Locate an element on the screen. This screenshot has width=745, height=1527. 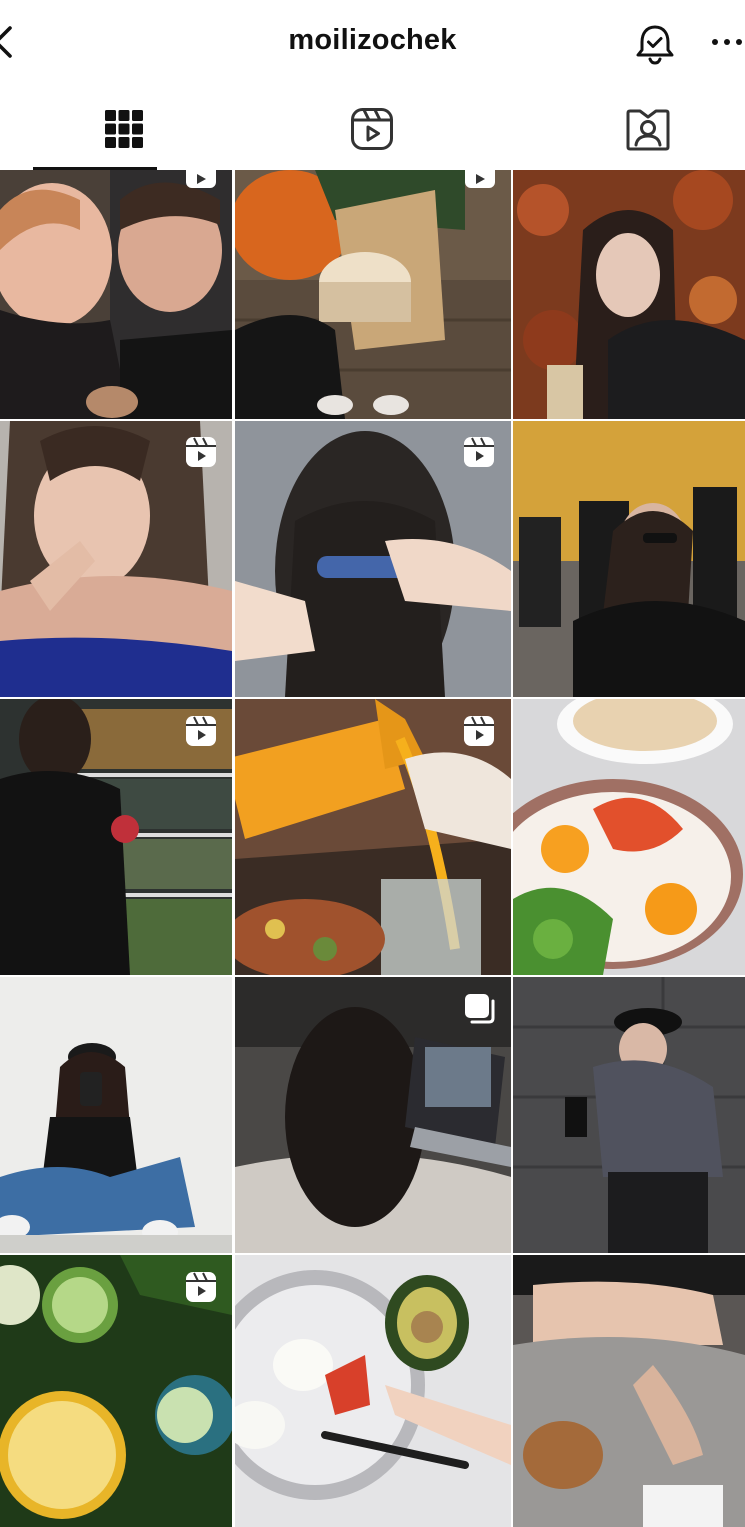
more-horizontal-icon is located at coordinates (727, 42).